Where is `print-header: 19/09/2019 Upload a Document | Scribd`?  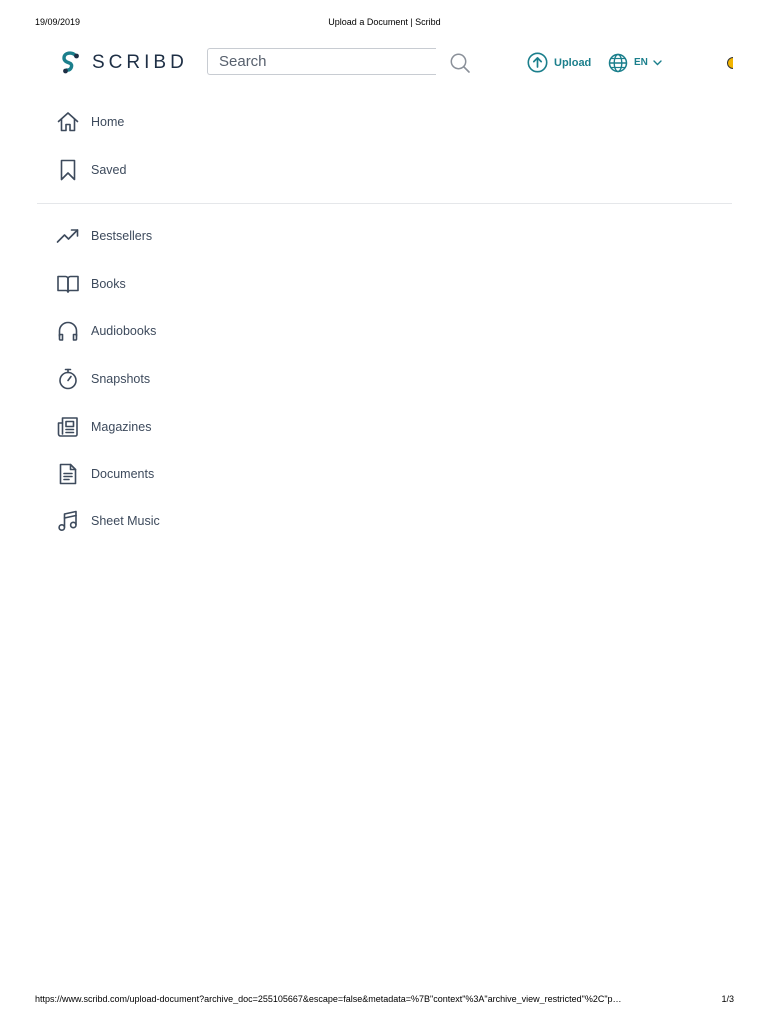 print-header: 19/09/2019 Upload a Document | Scribd is located at coordinates (384, 24).